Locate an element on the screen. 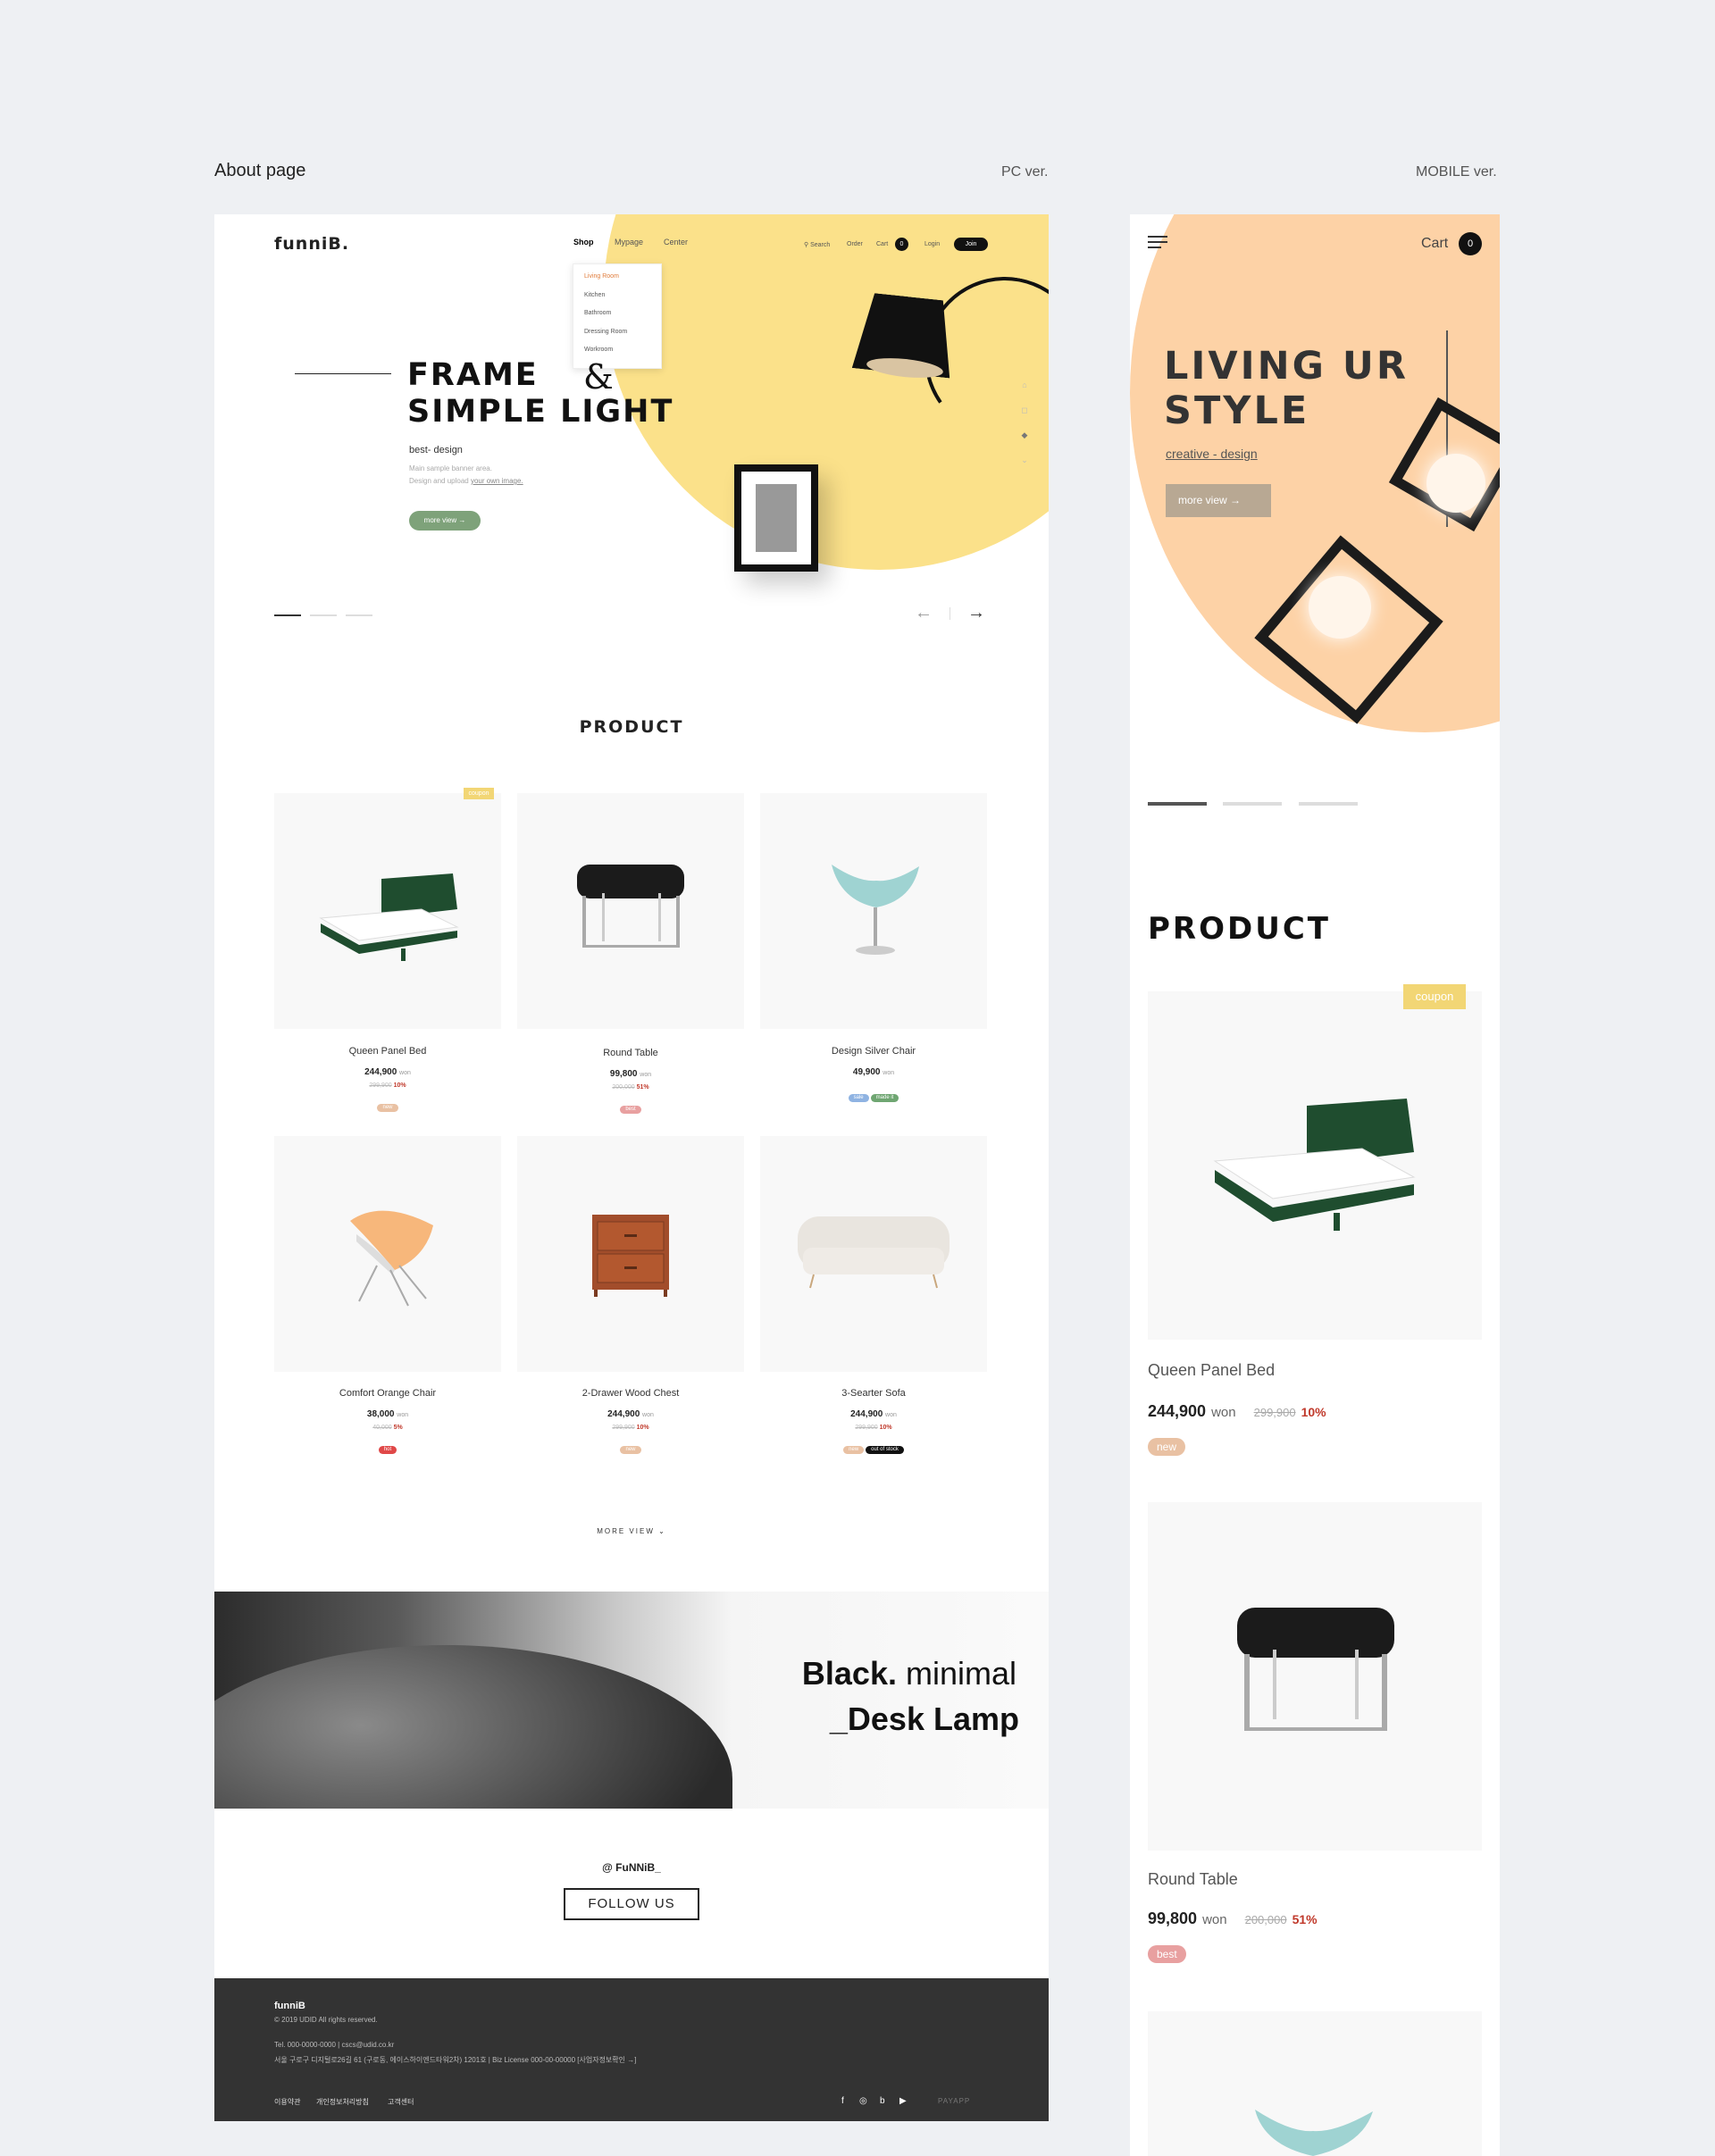 The height and width of the screenshot is (2156, 1715). orange-chair-image is located at coordinates (391, 1258).